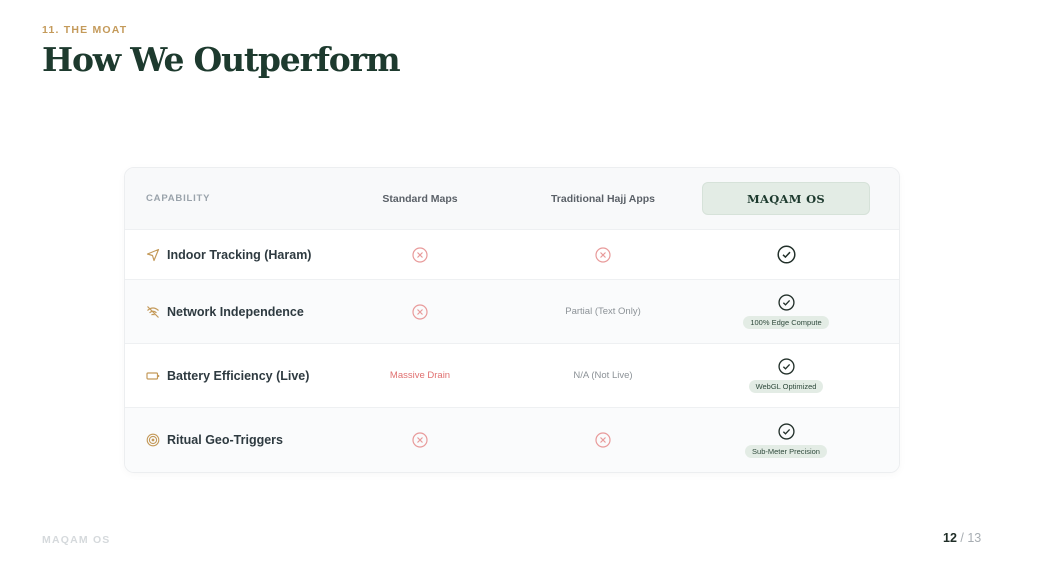  I want to click on navigation-arrow-icon, so click(153, 254).